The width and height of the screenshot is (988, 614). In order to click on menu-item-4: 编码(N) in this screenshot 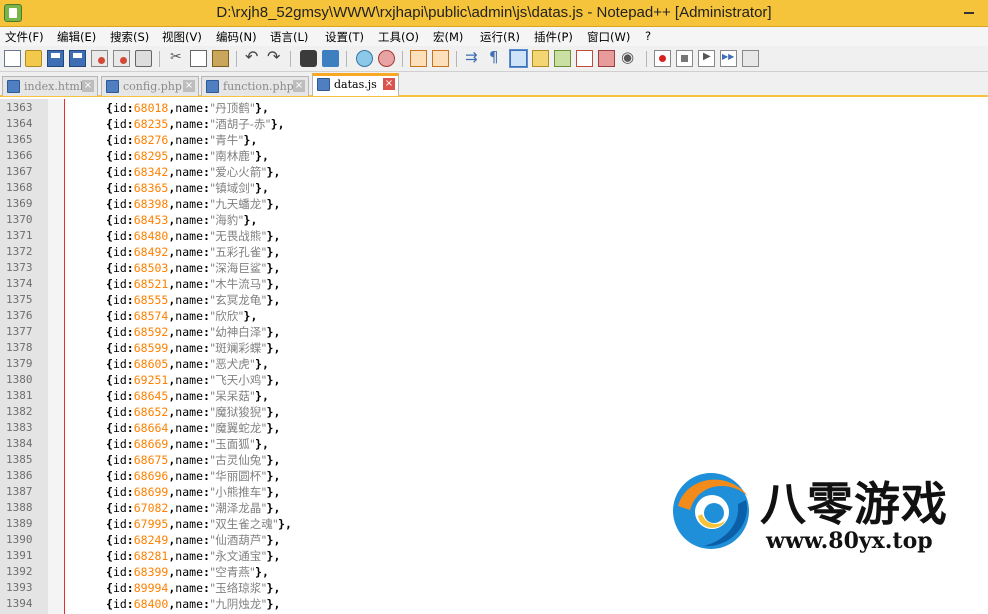, I will do `click(236, 37)`.